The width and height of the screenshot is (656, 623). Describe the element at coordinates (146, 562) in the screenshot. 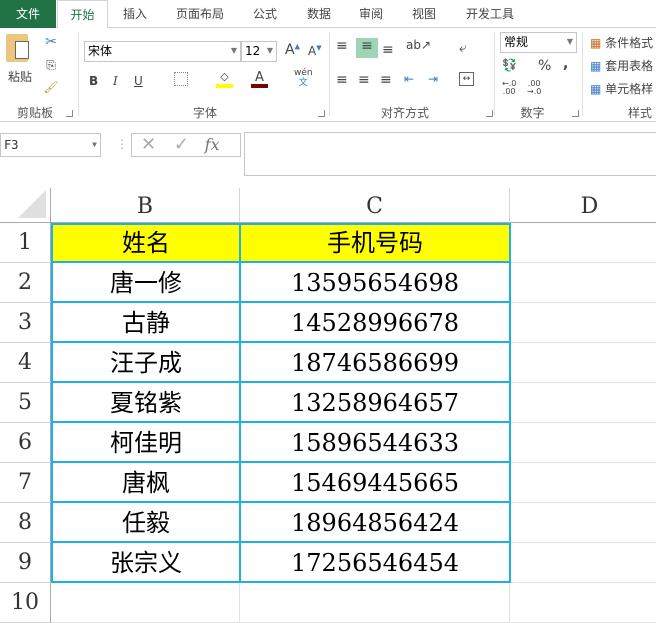

I see `name-cell: 张宗义` at that location.